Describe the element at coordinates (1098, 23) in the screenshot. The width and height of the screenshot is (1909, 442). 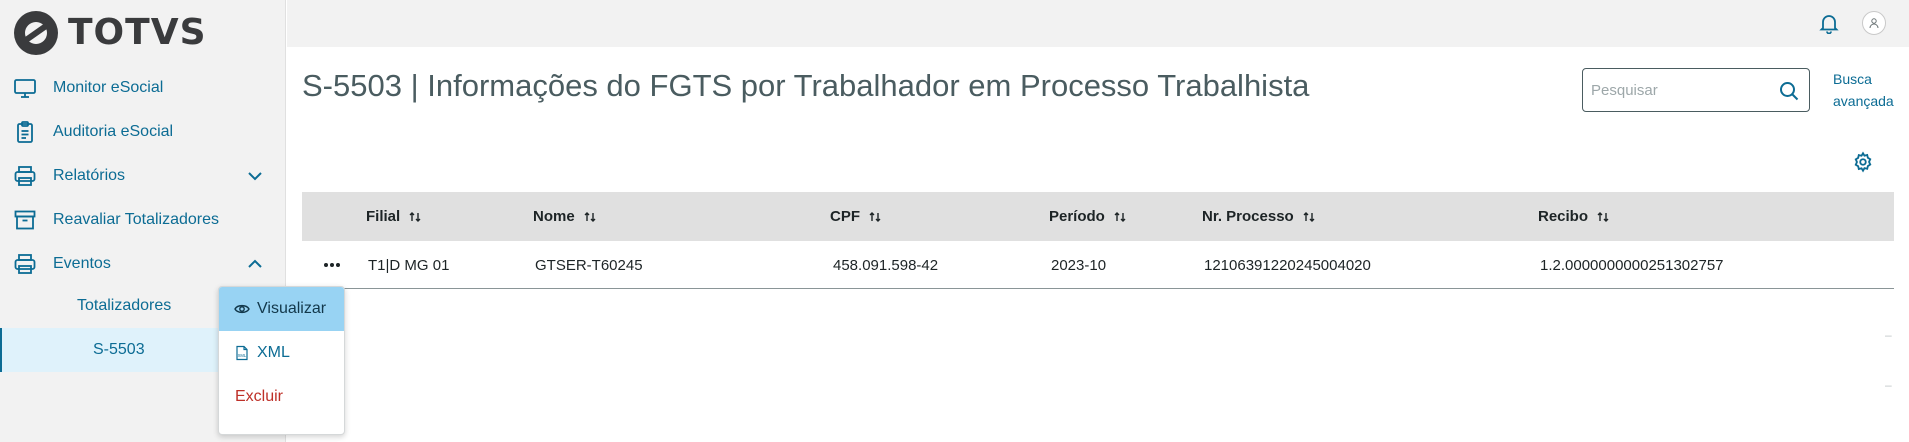
I see `top-bar` at that location.